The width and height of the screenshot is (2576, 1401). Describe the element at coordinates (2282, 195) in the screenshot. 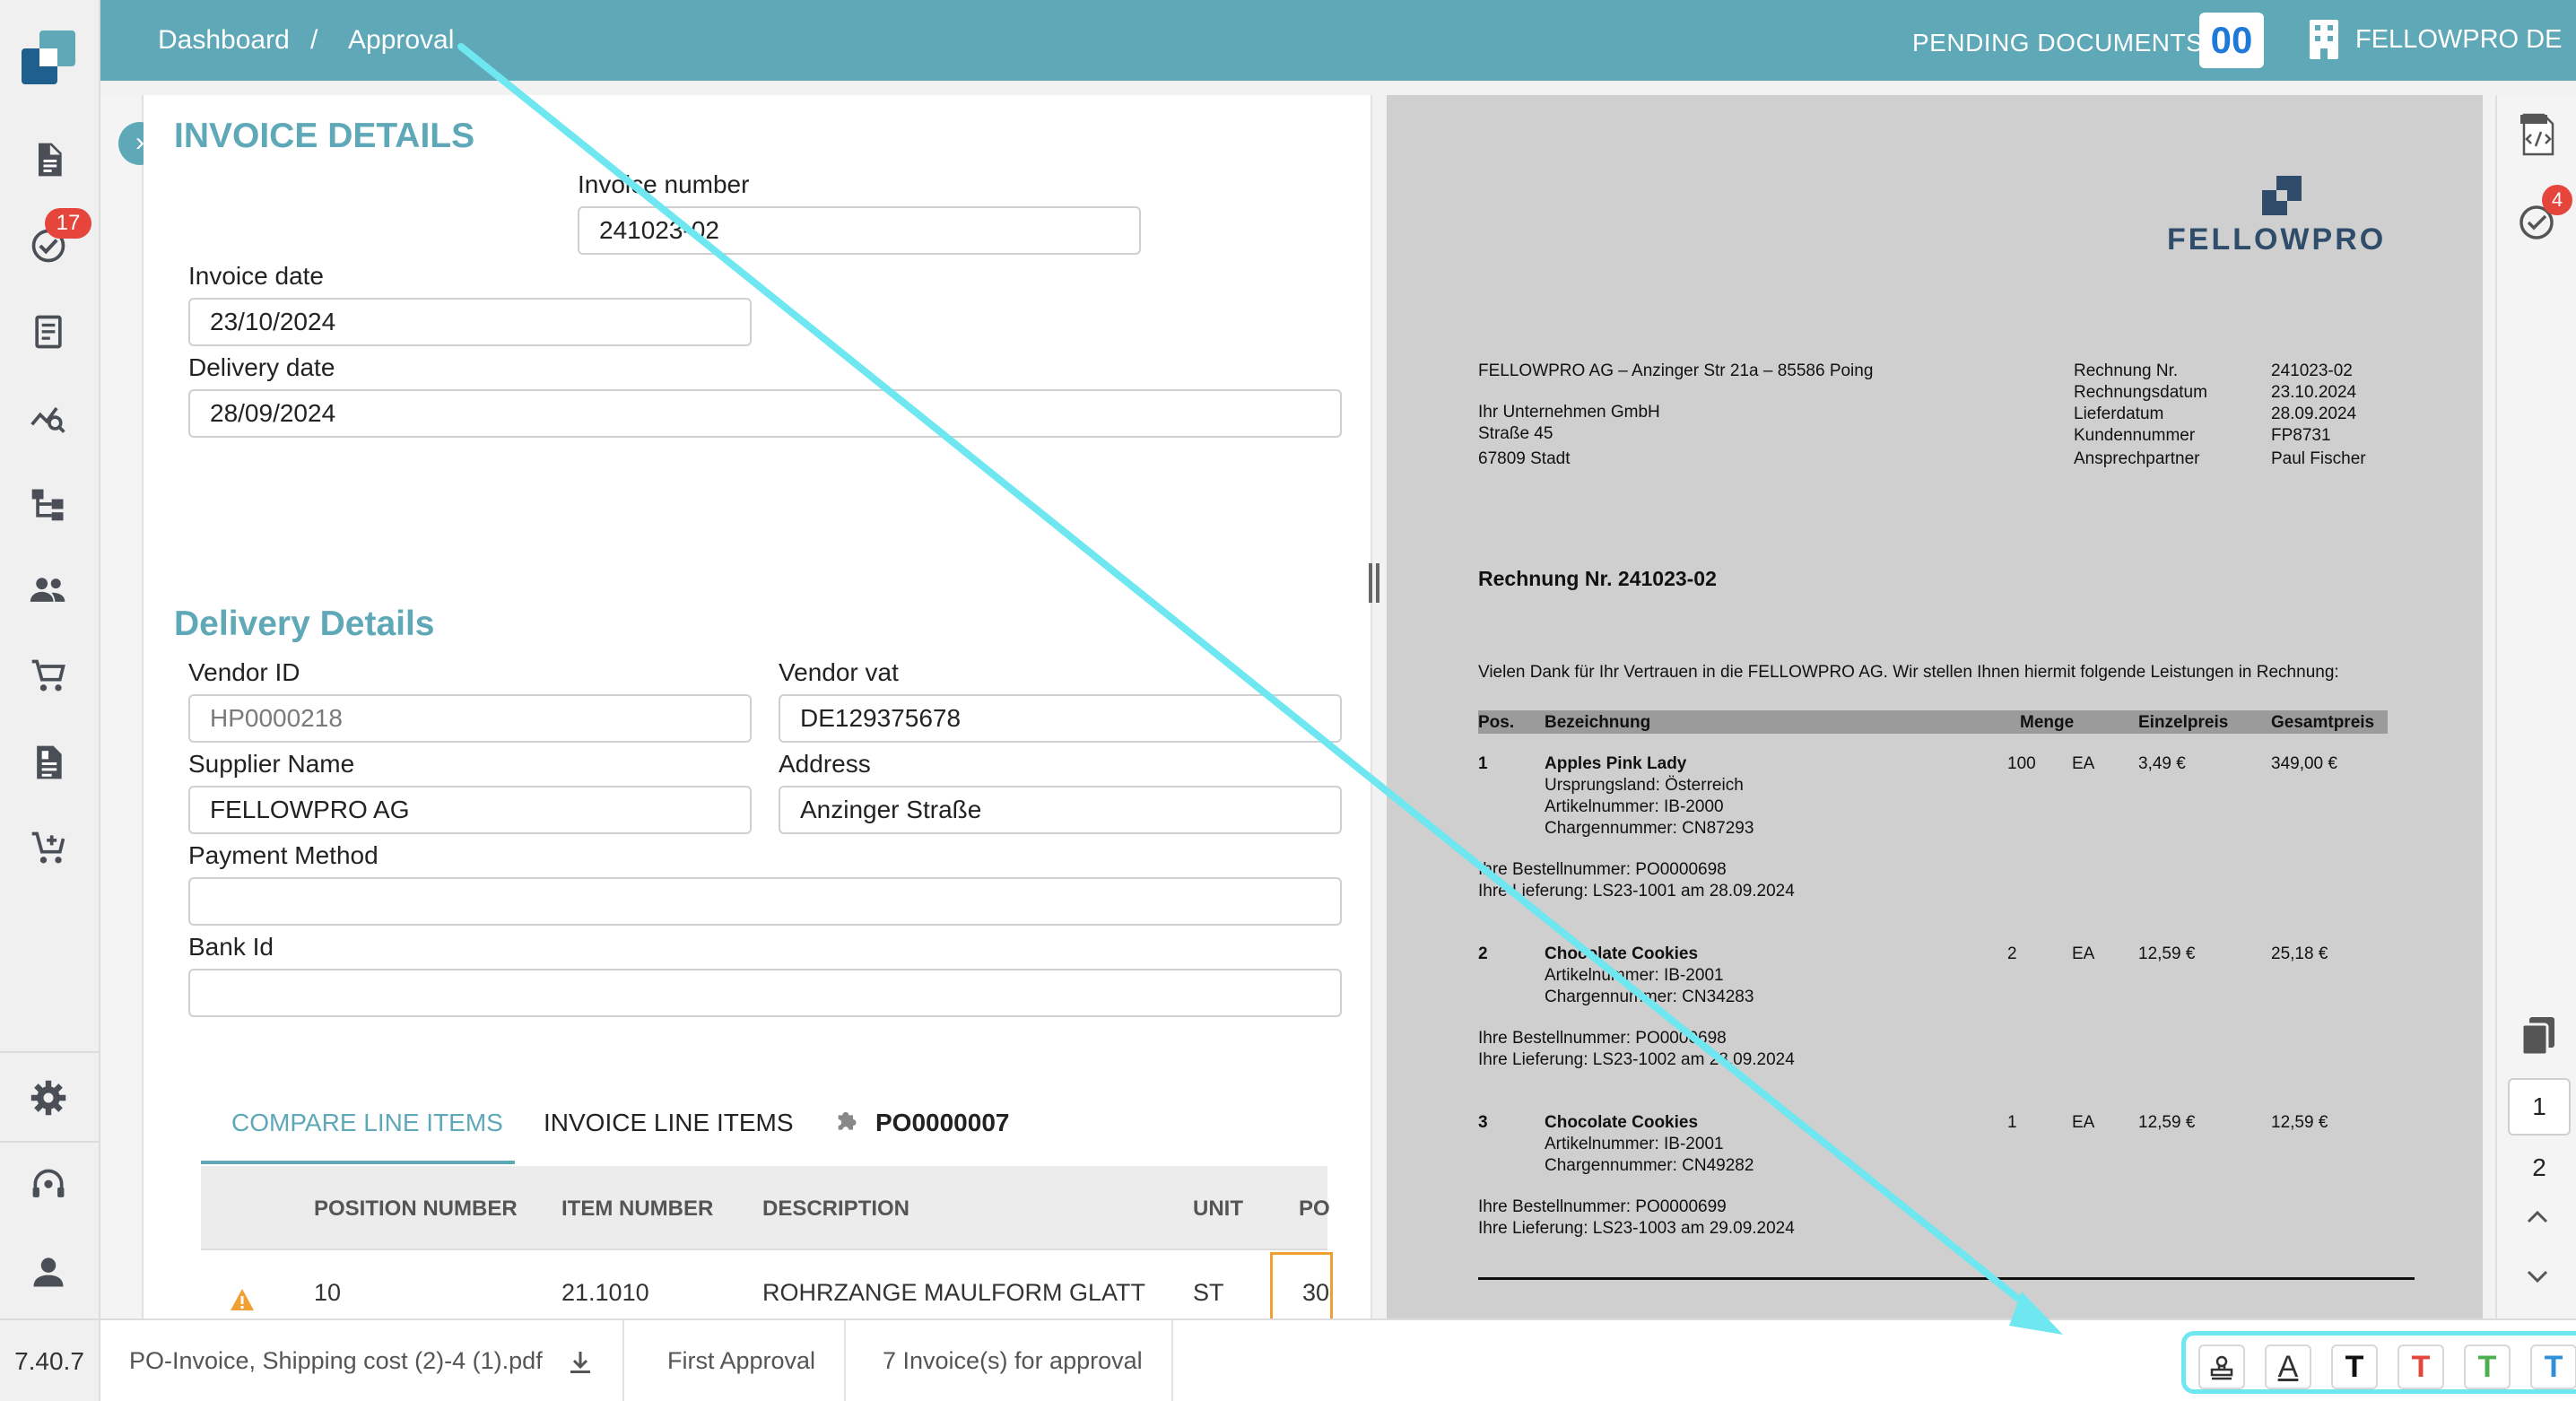

I see `fellowpro-logo-icon` at that location.